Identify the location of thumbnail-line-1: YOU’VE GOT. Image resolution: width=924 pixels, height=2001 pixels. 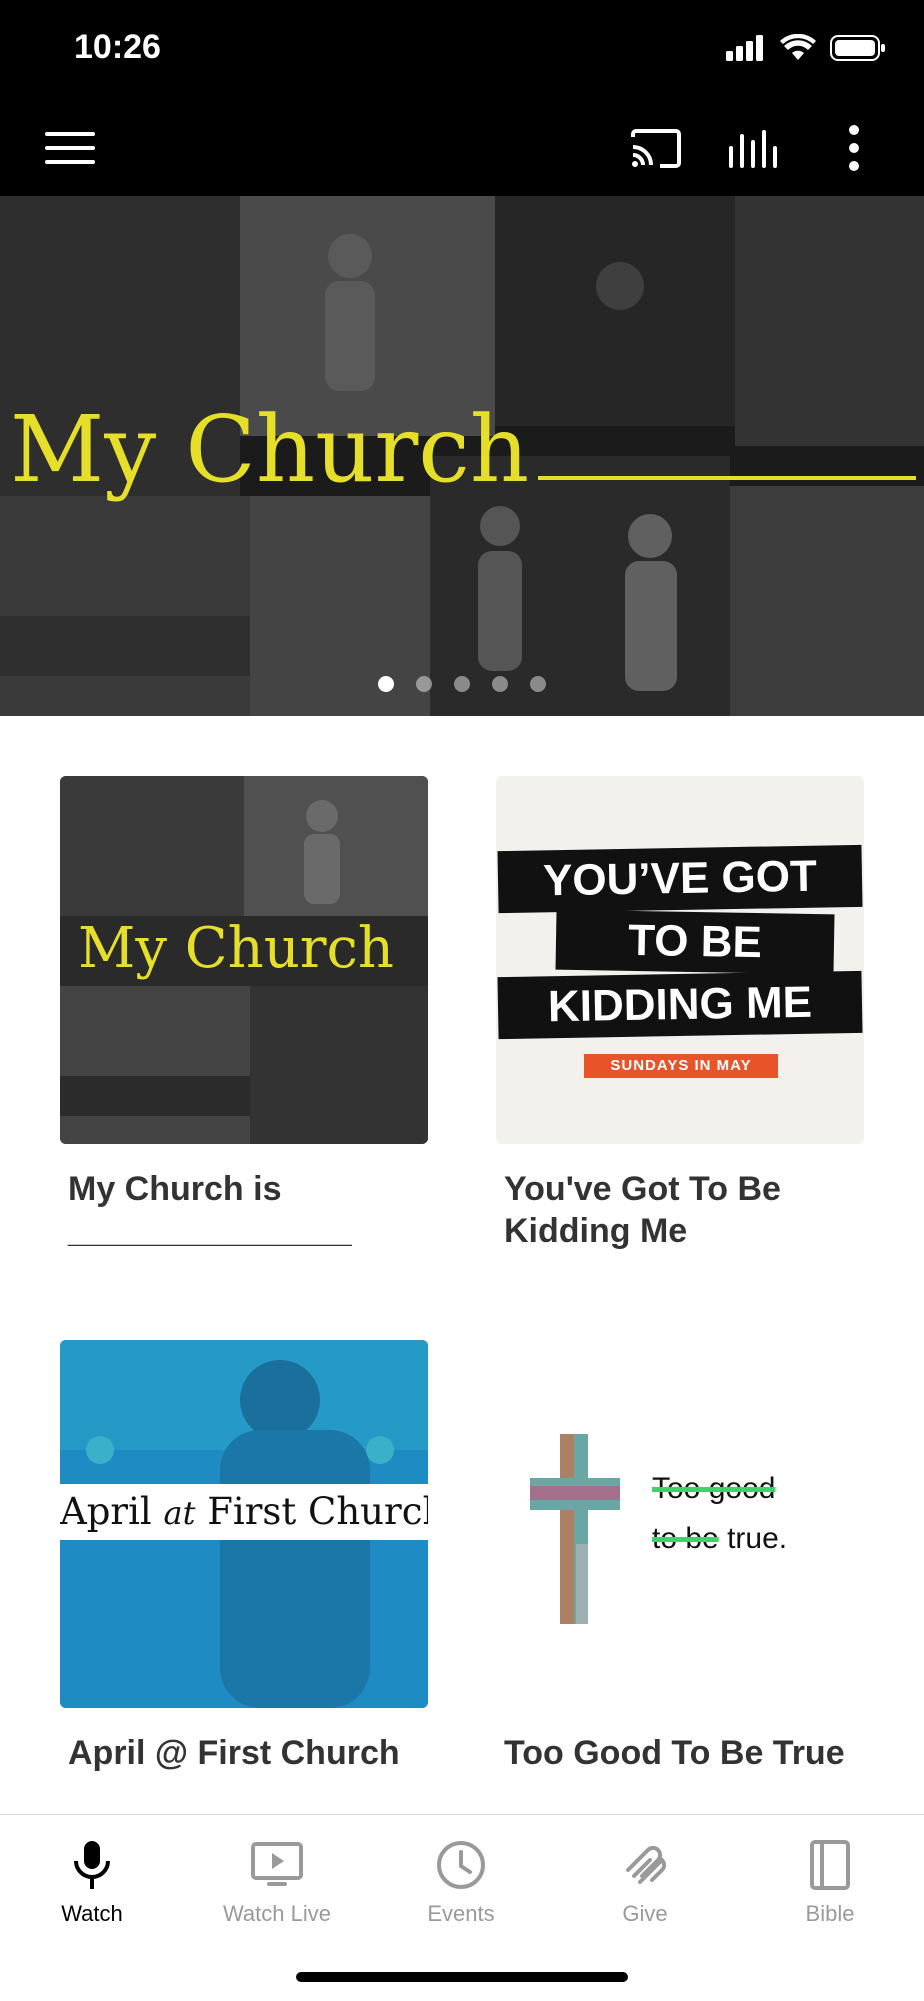
(680, 879).